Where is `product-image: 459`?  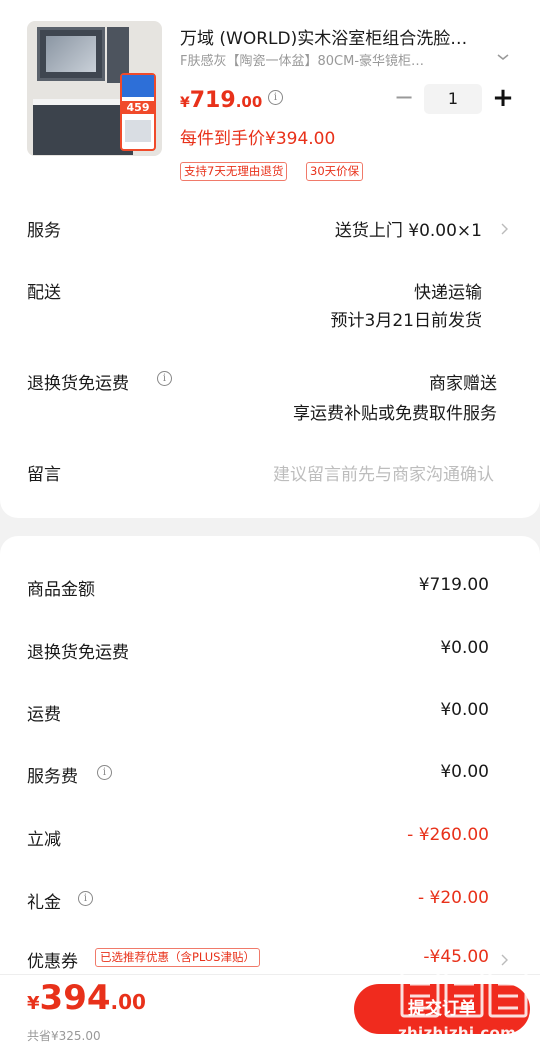 product-image: 459 is located at coordinates (94, 88).